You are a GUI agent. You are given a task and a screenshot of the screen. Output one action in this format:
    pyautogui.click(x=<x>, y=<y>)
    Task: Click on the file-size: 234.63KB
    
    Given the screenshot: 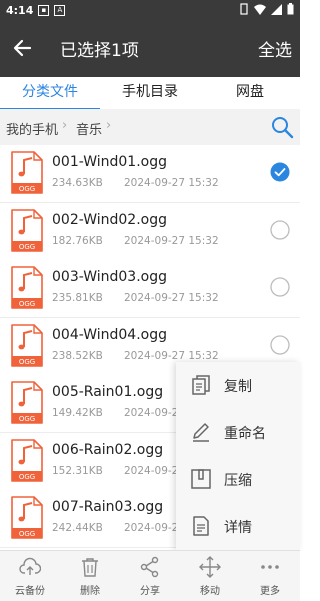 What is the action you would take?
    pyautogui.click(x=77, y=183)
    